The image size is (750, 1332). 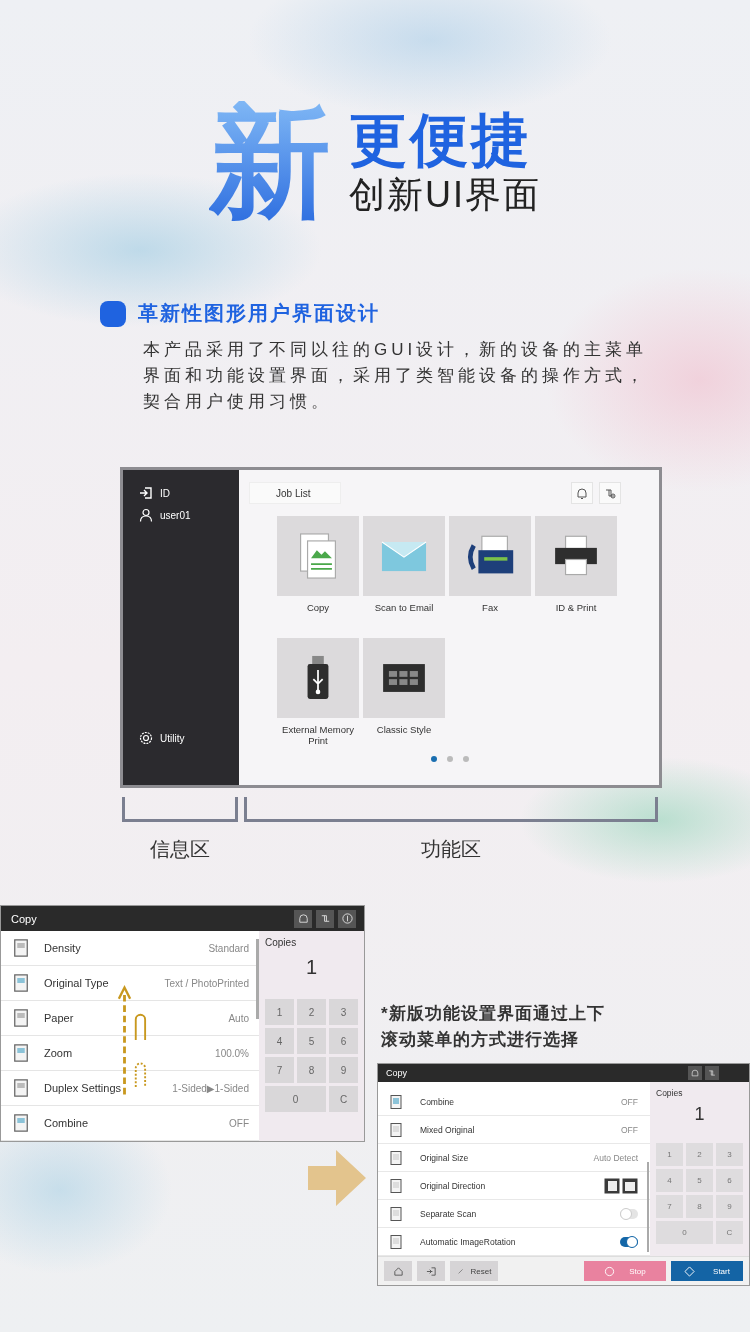 What do you see at coordinates (210, 1088) in the screenshot?
I see `setting-value: 1-Sided▶1-Sided` at bounding box center [210, 1088].